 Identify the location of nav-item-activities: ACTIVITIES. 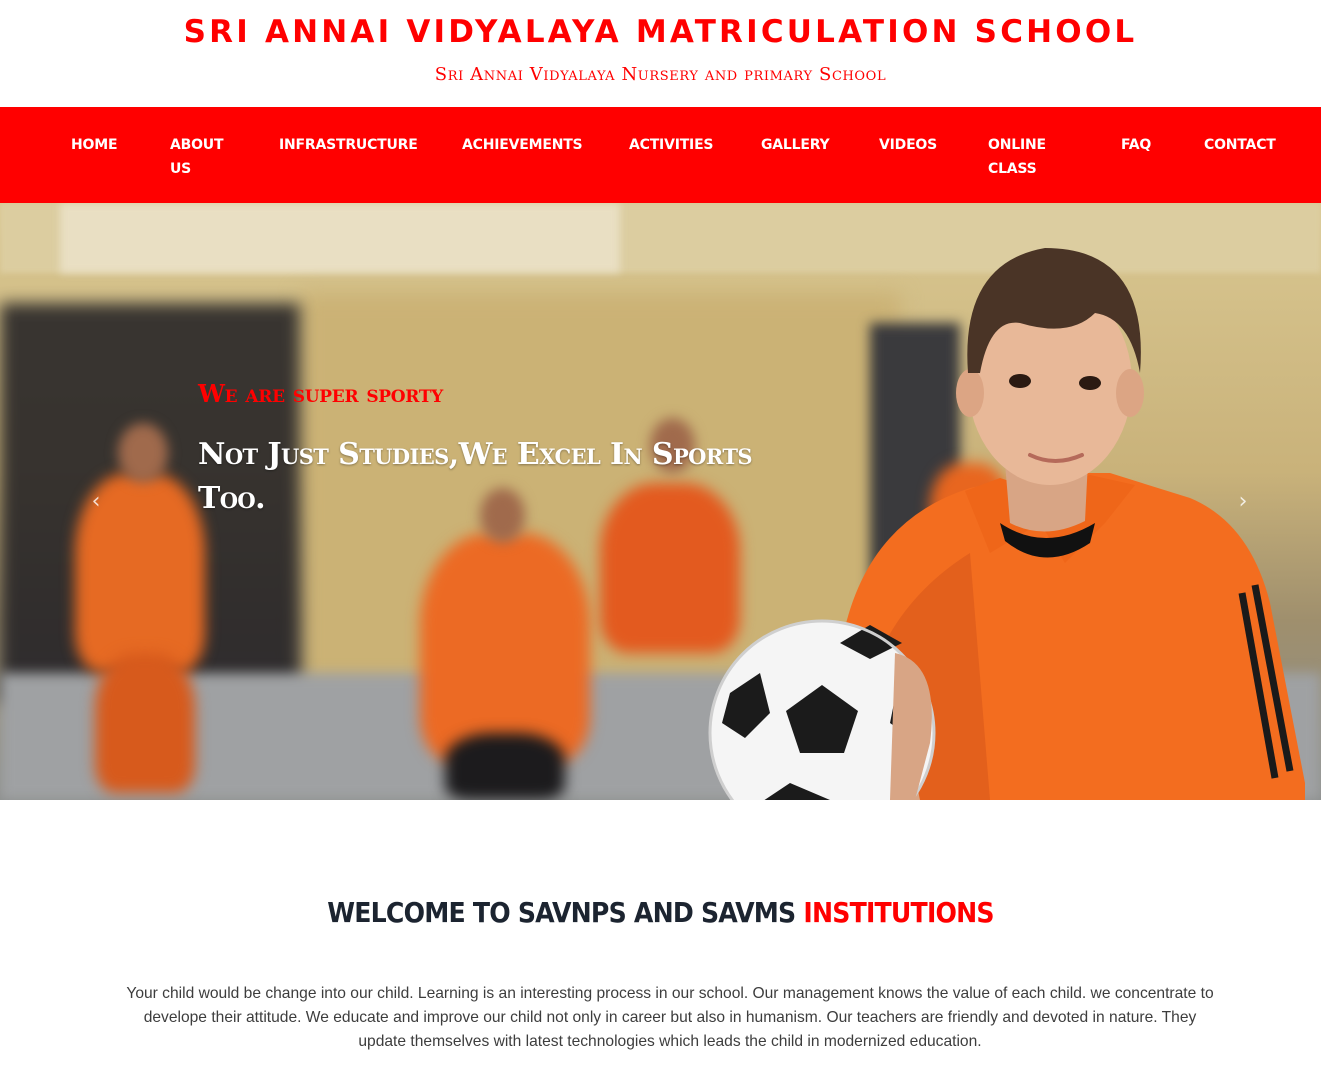
(671, 145).